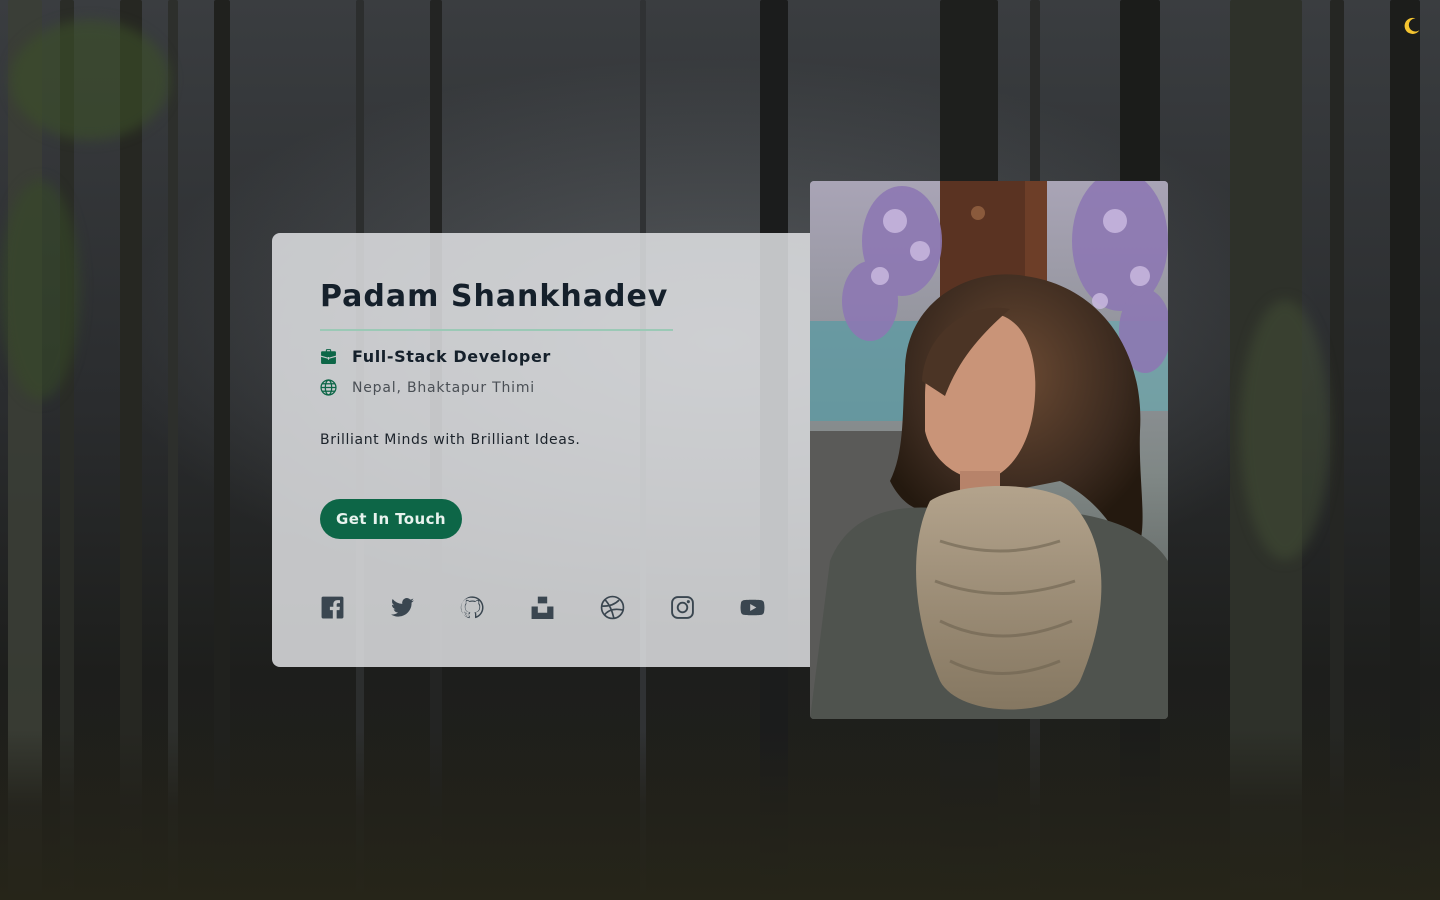 This screenshot has height=900, width=1440. I want to click on get-in-touch-button: Get In Touch, so click(391, 519).